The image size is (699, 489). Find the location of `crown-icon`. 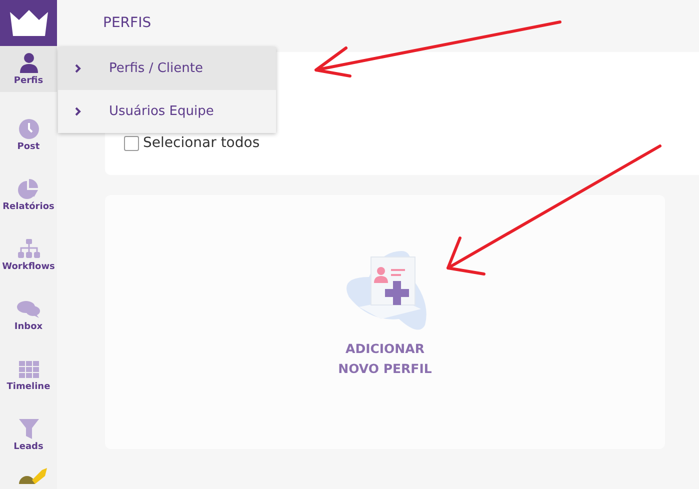

crown-icon is located at coordinates (29, 23).